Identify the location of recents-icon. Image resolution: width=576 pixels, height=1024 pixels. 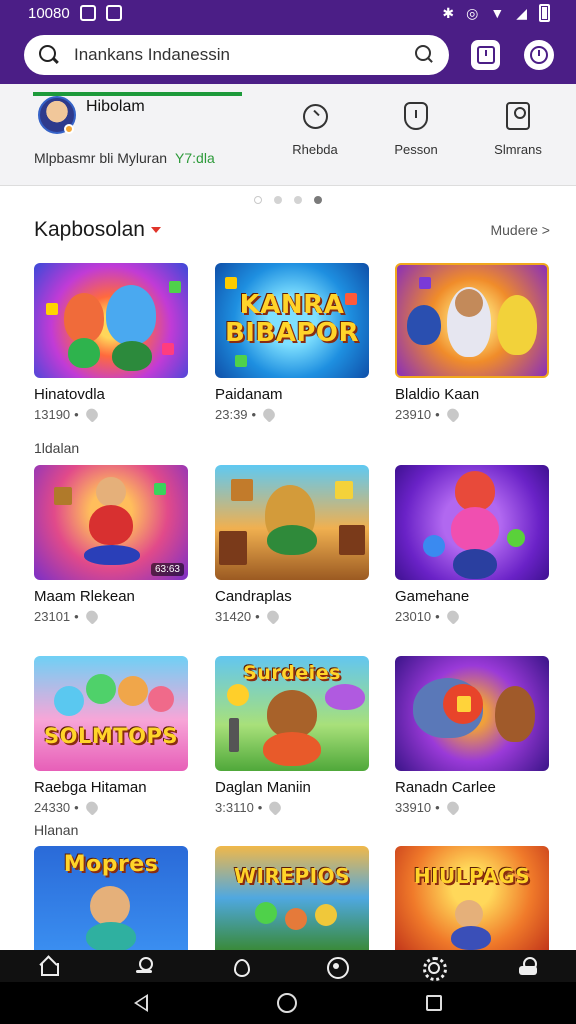
(433, 1003).